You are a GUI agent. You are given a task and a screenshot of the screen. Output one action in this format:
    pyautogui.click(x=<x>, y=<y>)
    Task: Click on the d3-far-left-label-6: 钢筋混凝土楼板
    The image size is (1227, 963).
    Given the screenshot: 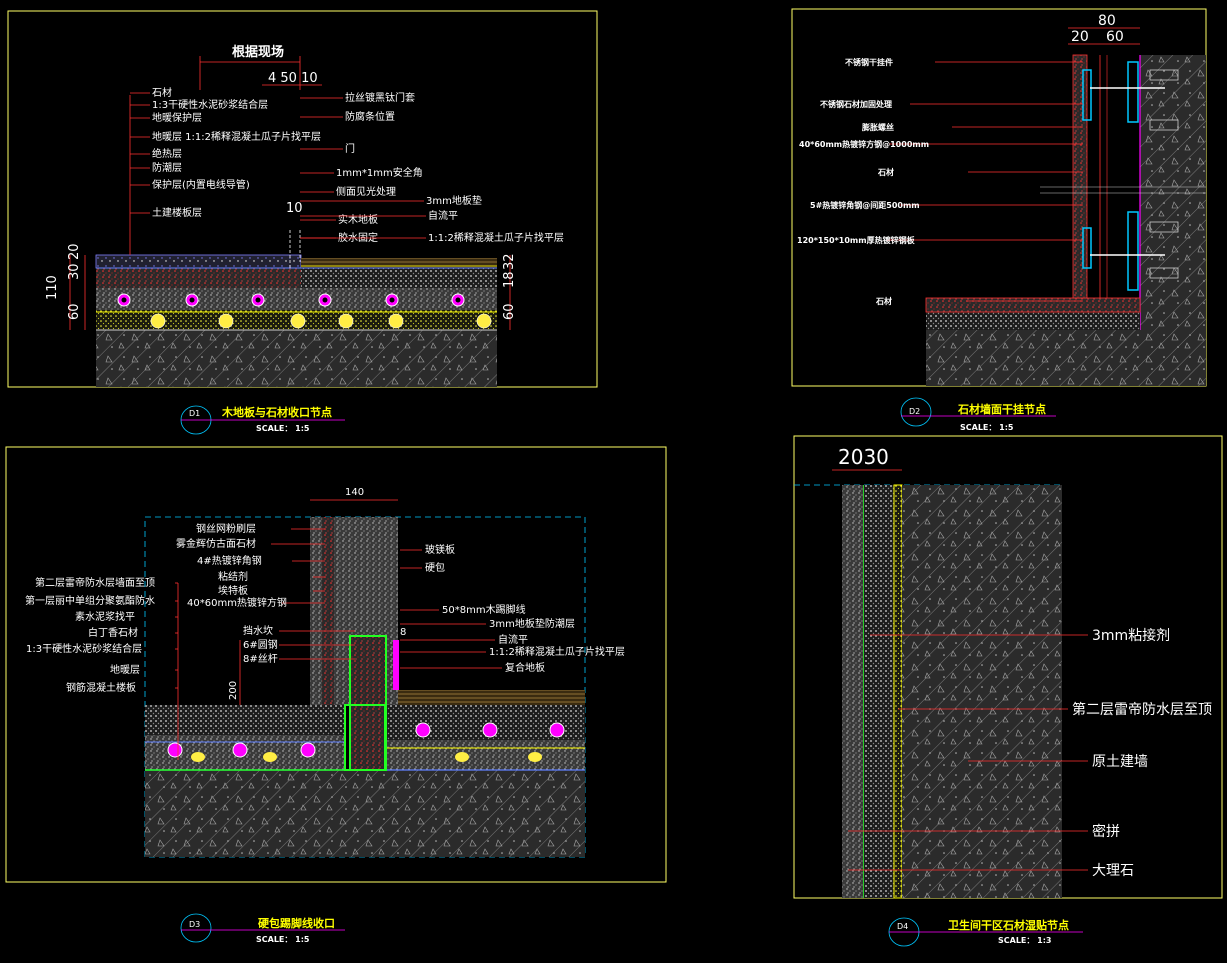 What is the action you would take?
    pyautogui.click(x=101, y=687)
    